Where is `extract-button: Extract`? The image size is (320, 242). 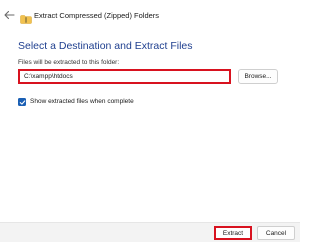 extract-button: Extract is located at coordinates (233, 233).